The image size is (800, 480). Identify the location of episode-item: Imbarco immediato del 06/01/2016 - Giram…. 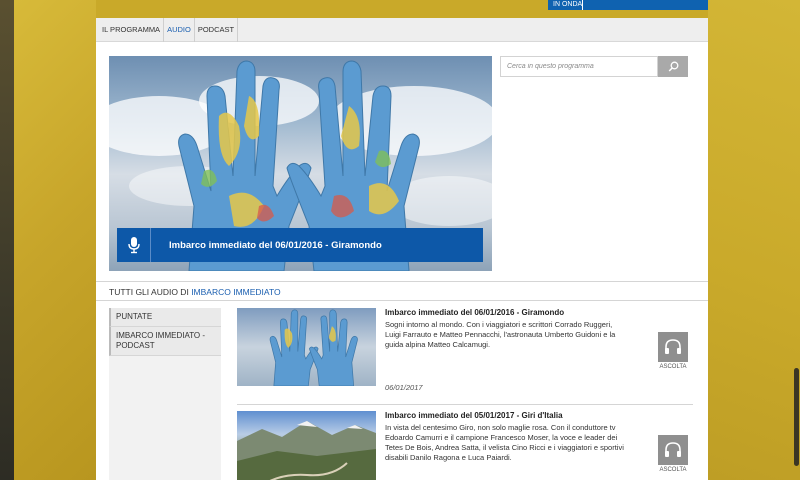
(465, 353).